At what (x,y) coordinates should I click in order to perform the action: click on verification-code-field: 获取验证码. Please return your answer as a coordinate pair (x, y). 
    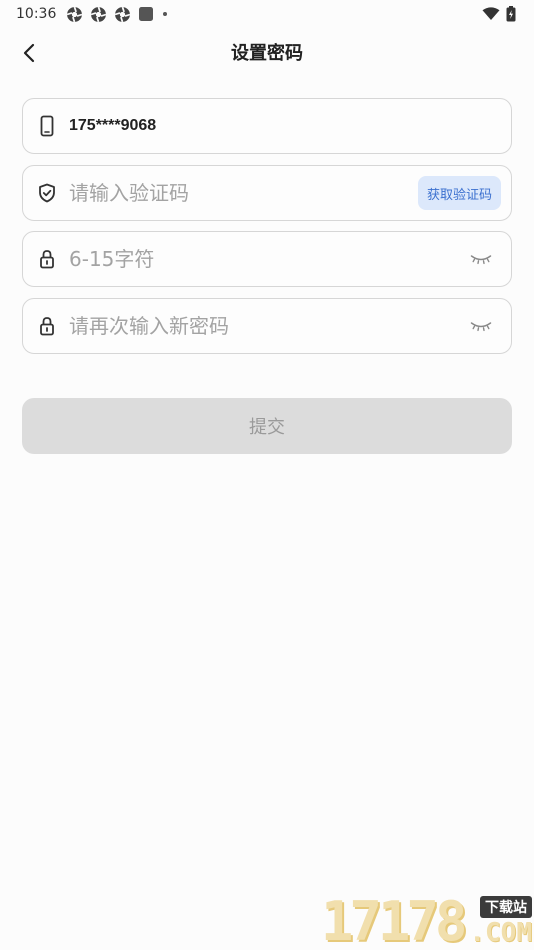
    Looking at the image, I should click on (267, 193).